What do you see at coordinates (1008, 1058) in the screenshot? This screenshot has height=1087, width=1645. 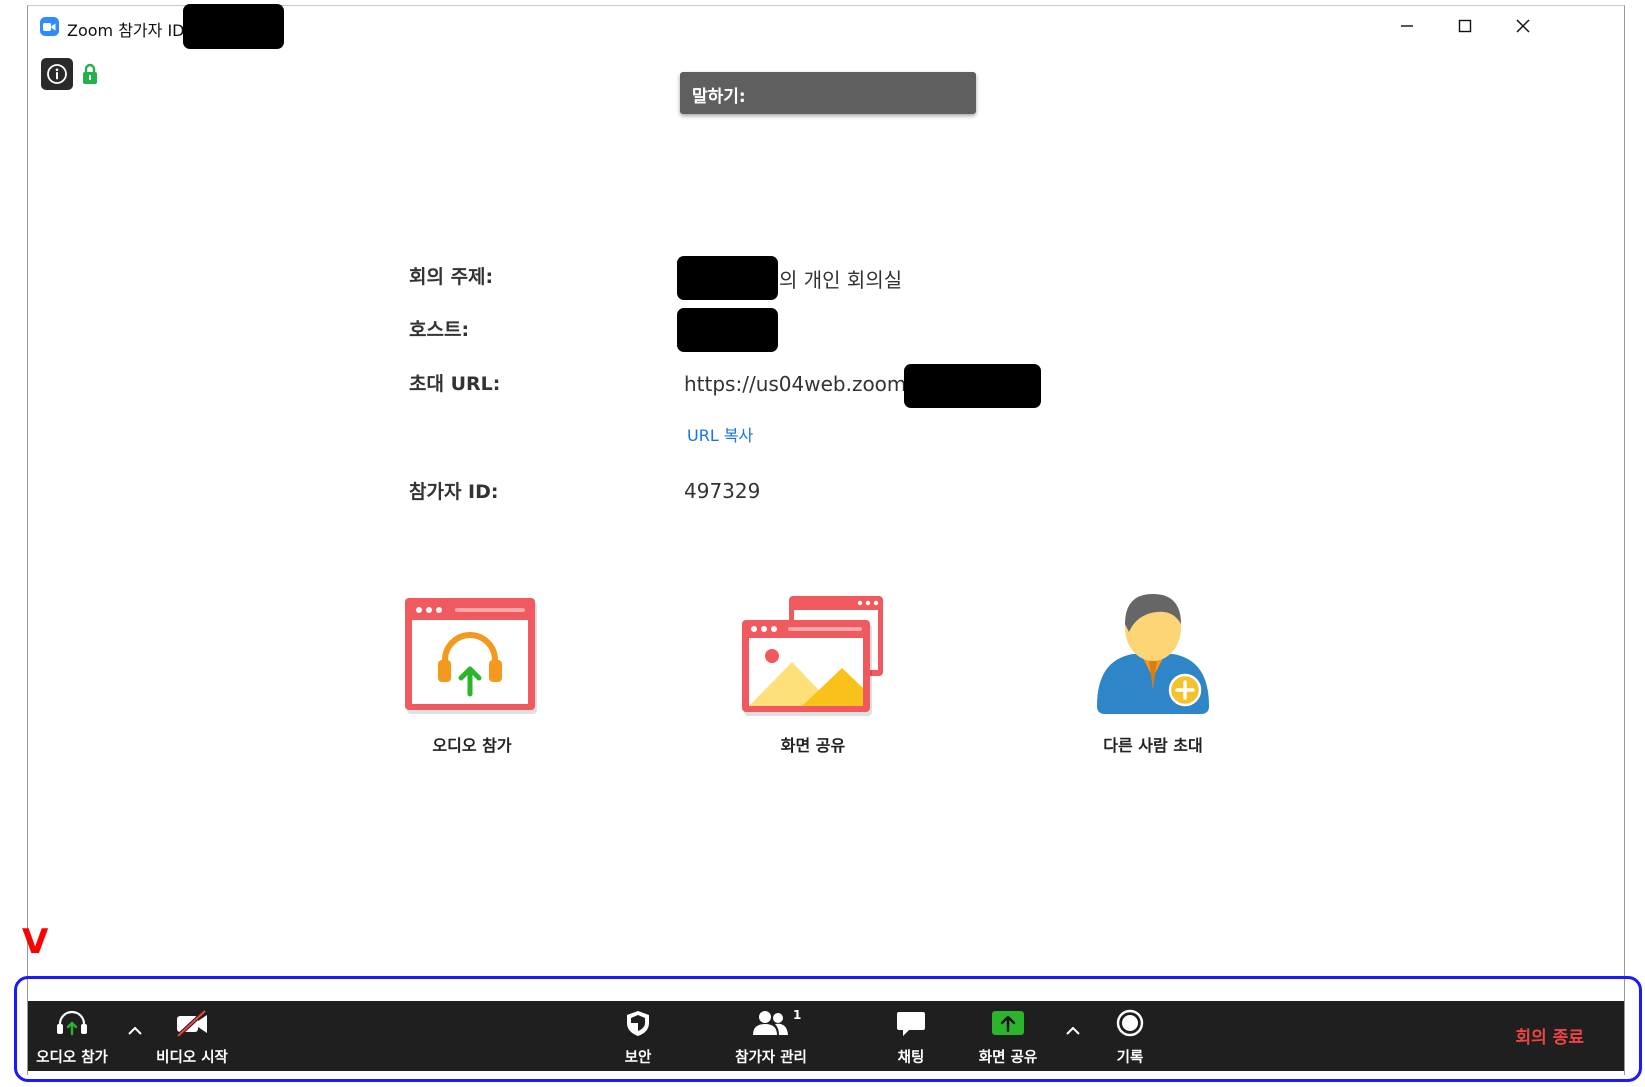 I see `share-screen-label: 화면 공유` at bounding box center [1008, 1058].